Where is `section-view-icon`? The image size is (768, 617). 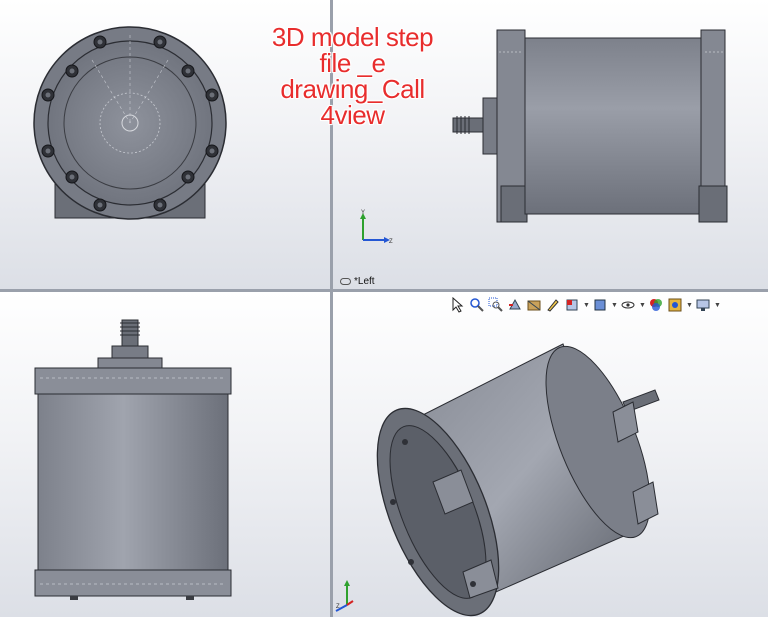 section-view-icon is located at coordinates (534, 305).